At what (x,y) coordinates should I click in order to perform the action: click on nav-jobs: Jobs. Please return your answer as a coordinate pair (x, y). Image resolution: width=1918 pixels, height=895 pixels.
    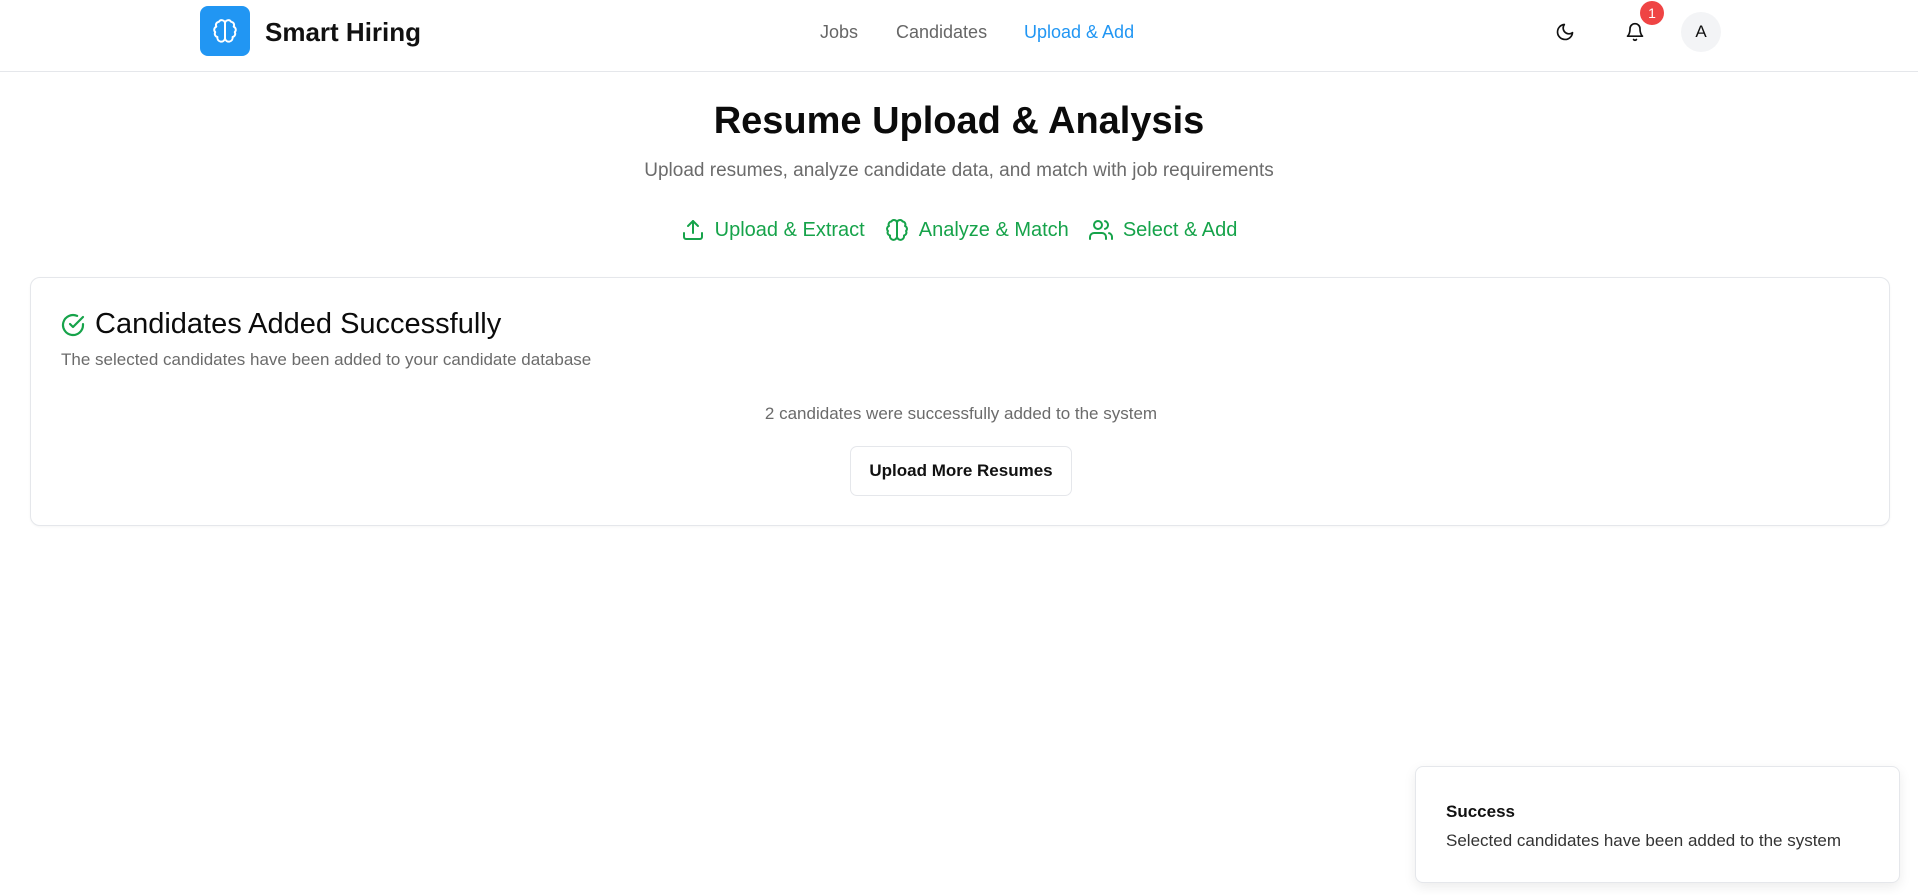
    Looking at the image, I should click on (839, 32).